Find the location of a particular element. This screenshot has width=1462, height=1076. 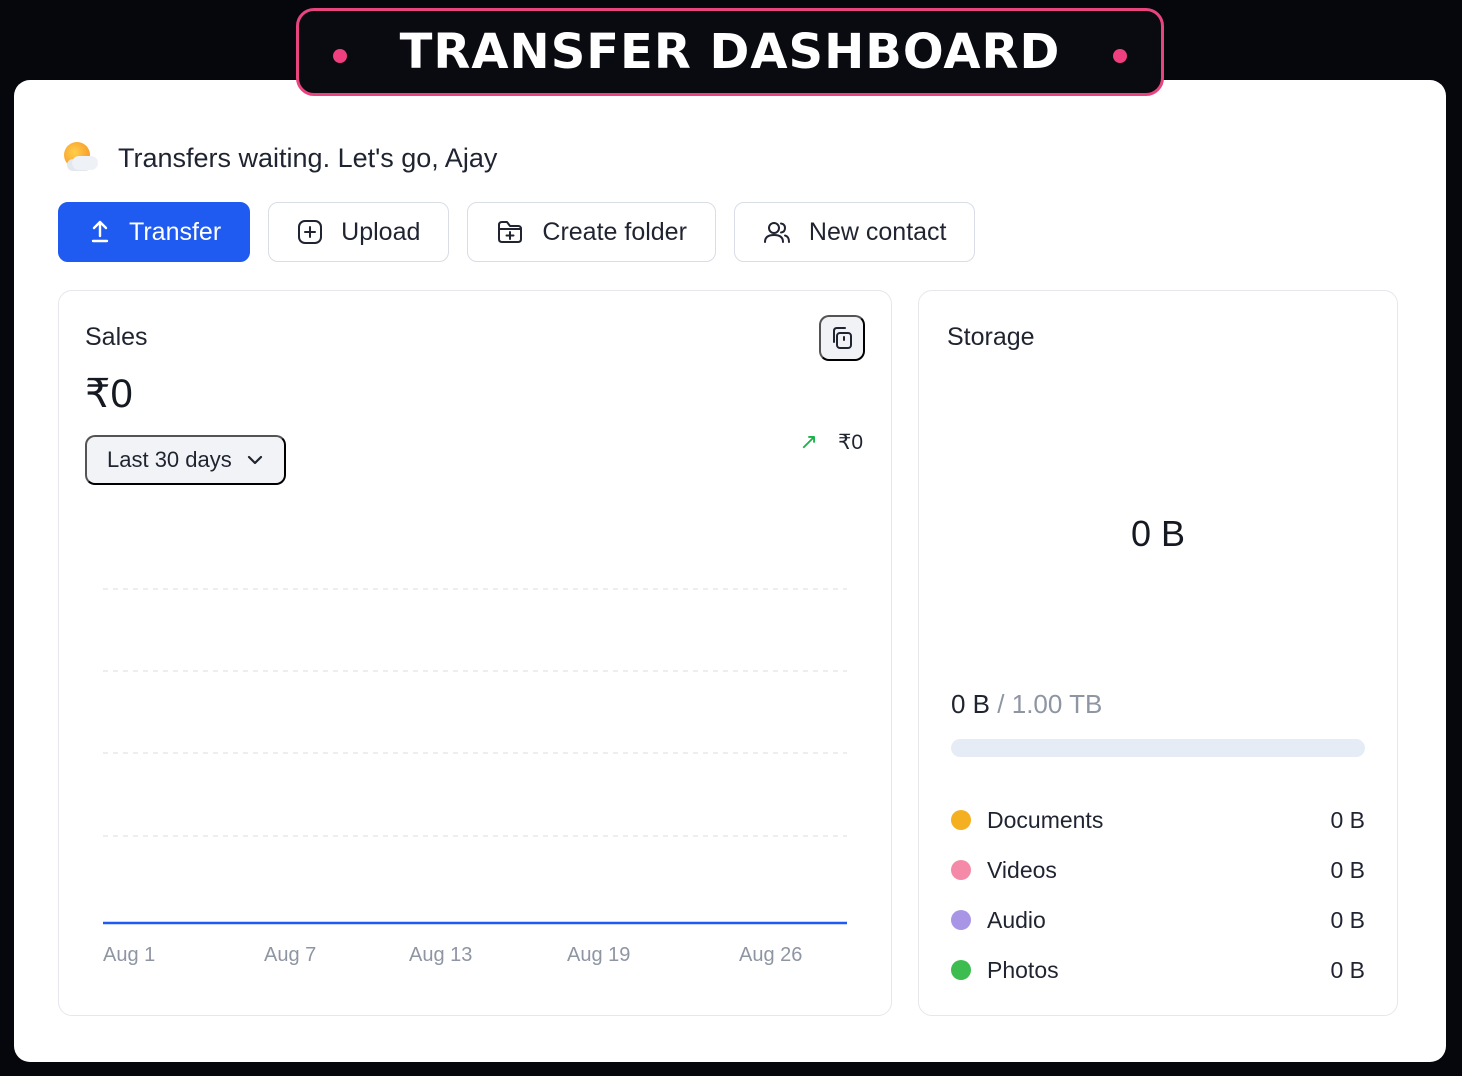

create-folder-button: Create folder is located at coordinates (591, 232).